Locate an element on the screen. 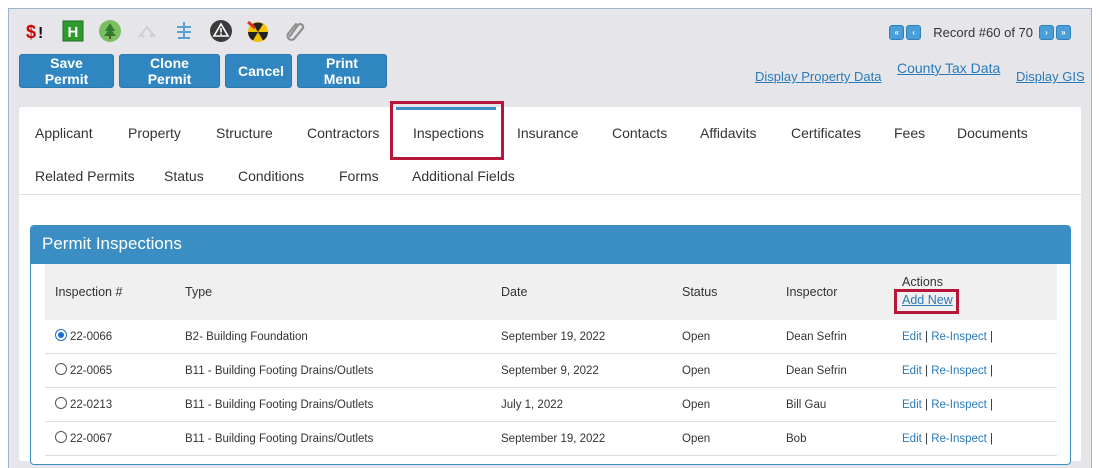 The width and height of the screenshot is (1099, 468). tab-conditions: Conditions is located at coordinates (271, 176).